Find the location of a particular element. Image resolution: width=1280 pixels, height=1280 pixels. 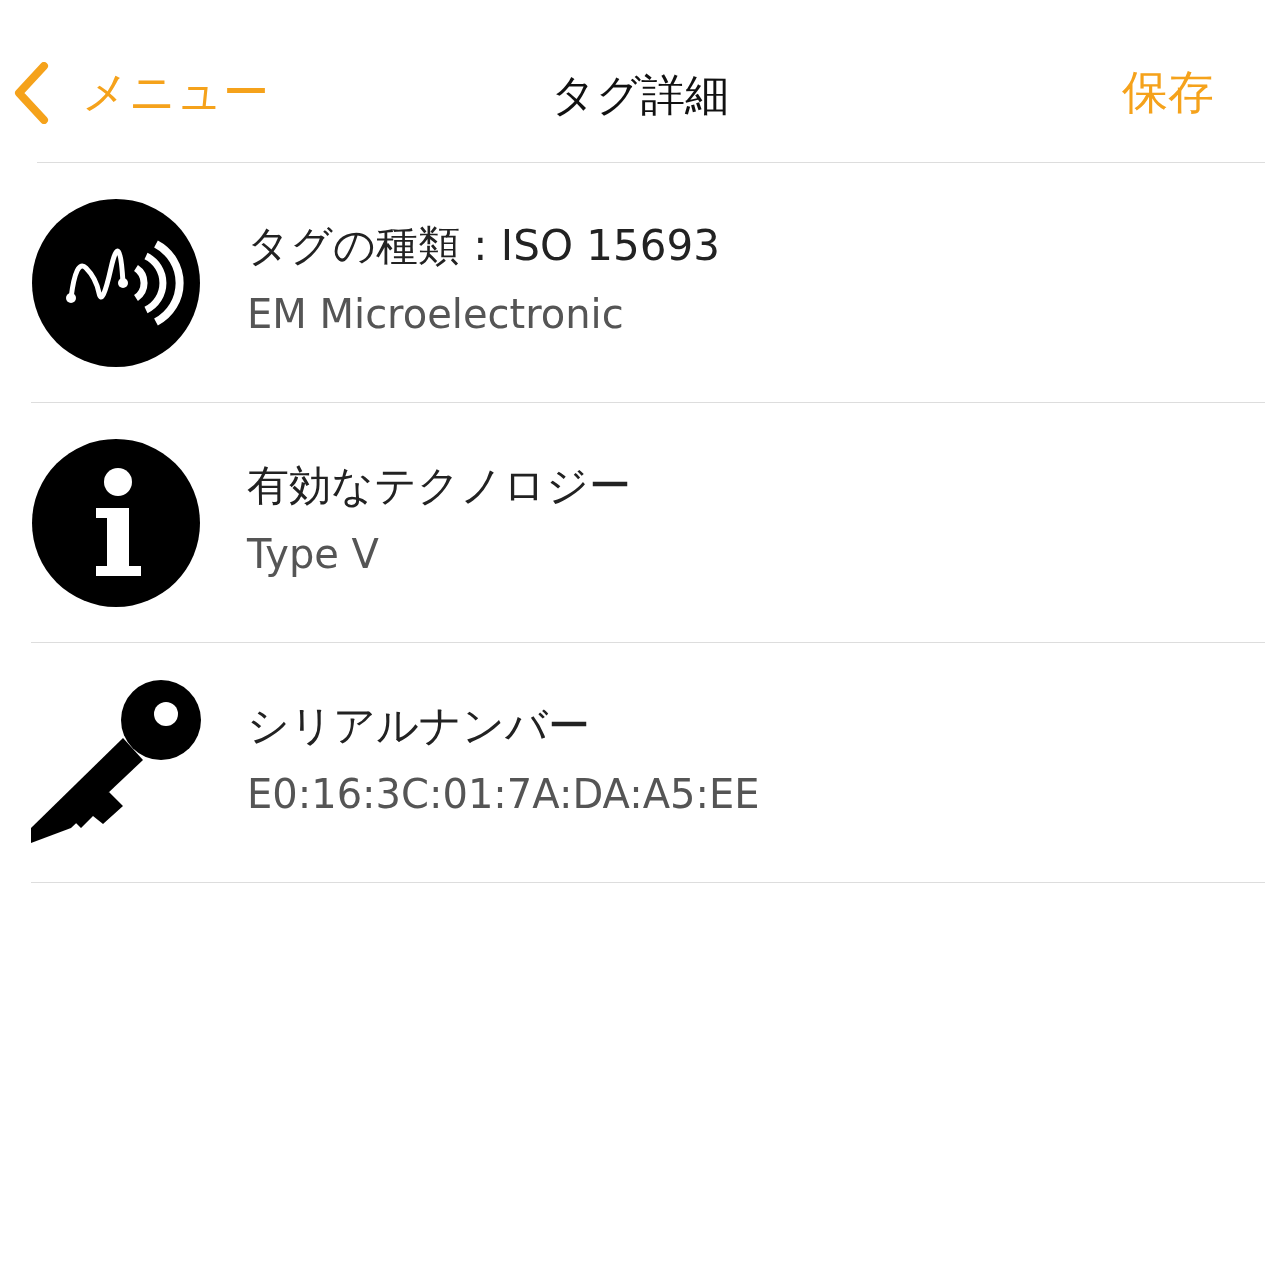

save-button: 保存 is located at coordinates (1168, 92).